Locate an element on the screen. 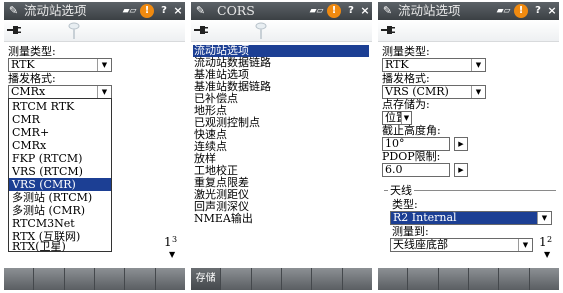  dropdown-option: FKP (RTCM) is located at coordinates (60, 158).